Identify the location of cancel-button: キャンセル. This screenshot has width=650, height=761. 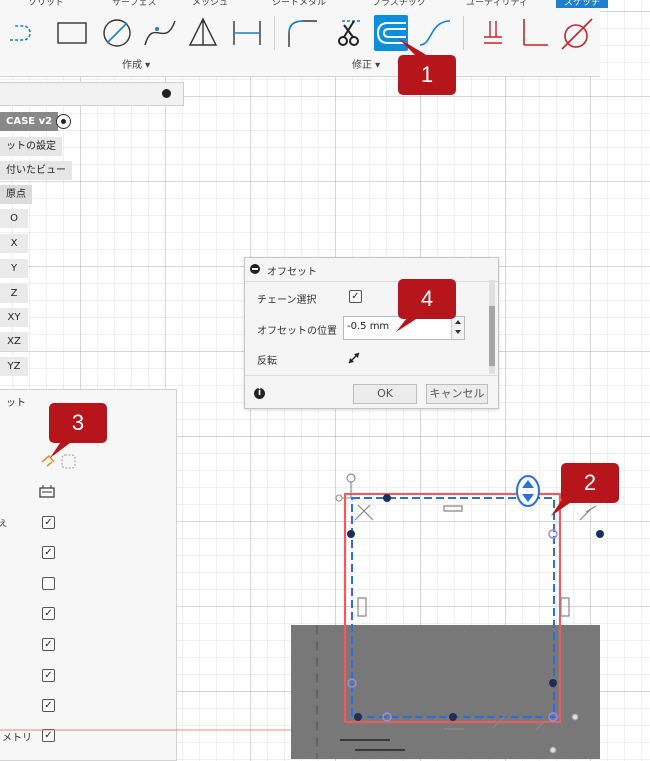
(457, 394).